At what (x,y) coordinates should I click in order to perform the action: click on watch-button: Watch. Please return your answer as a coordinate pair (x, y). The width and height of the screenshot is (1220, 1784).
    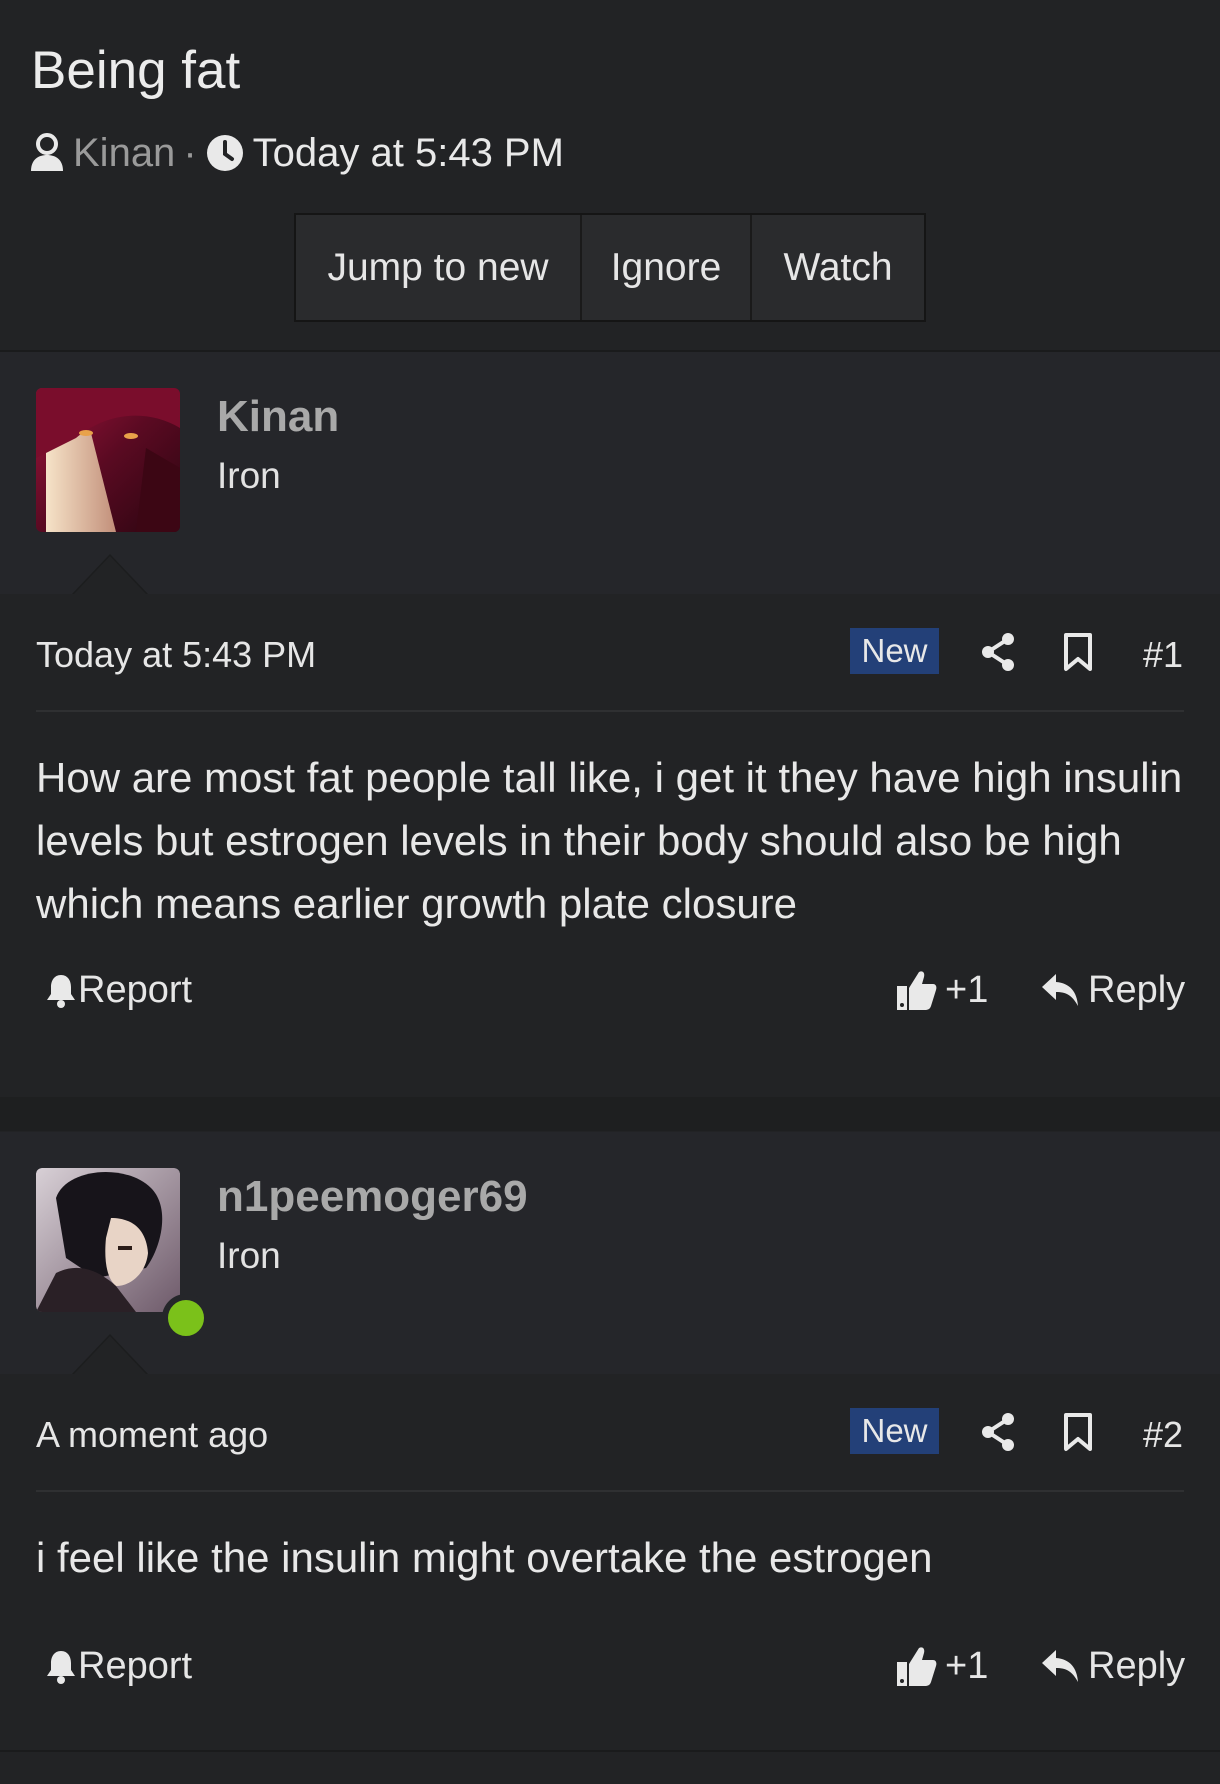
    Looking at the image, I should click on (838, 267).